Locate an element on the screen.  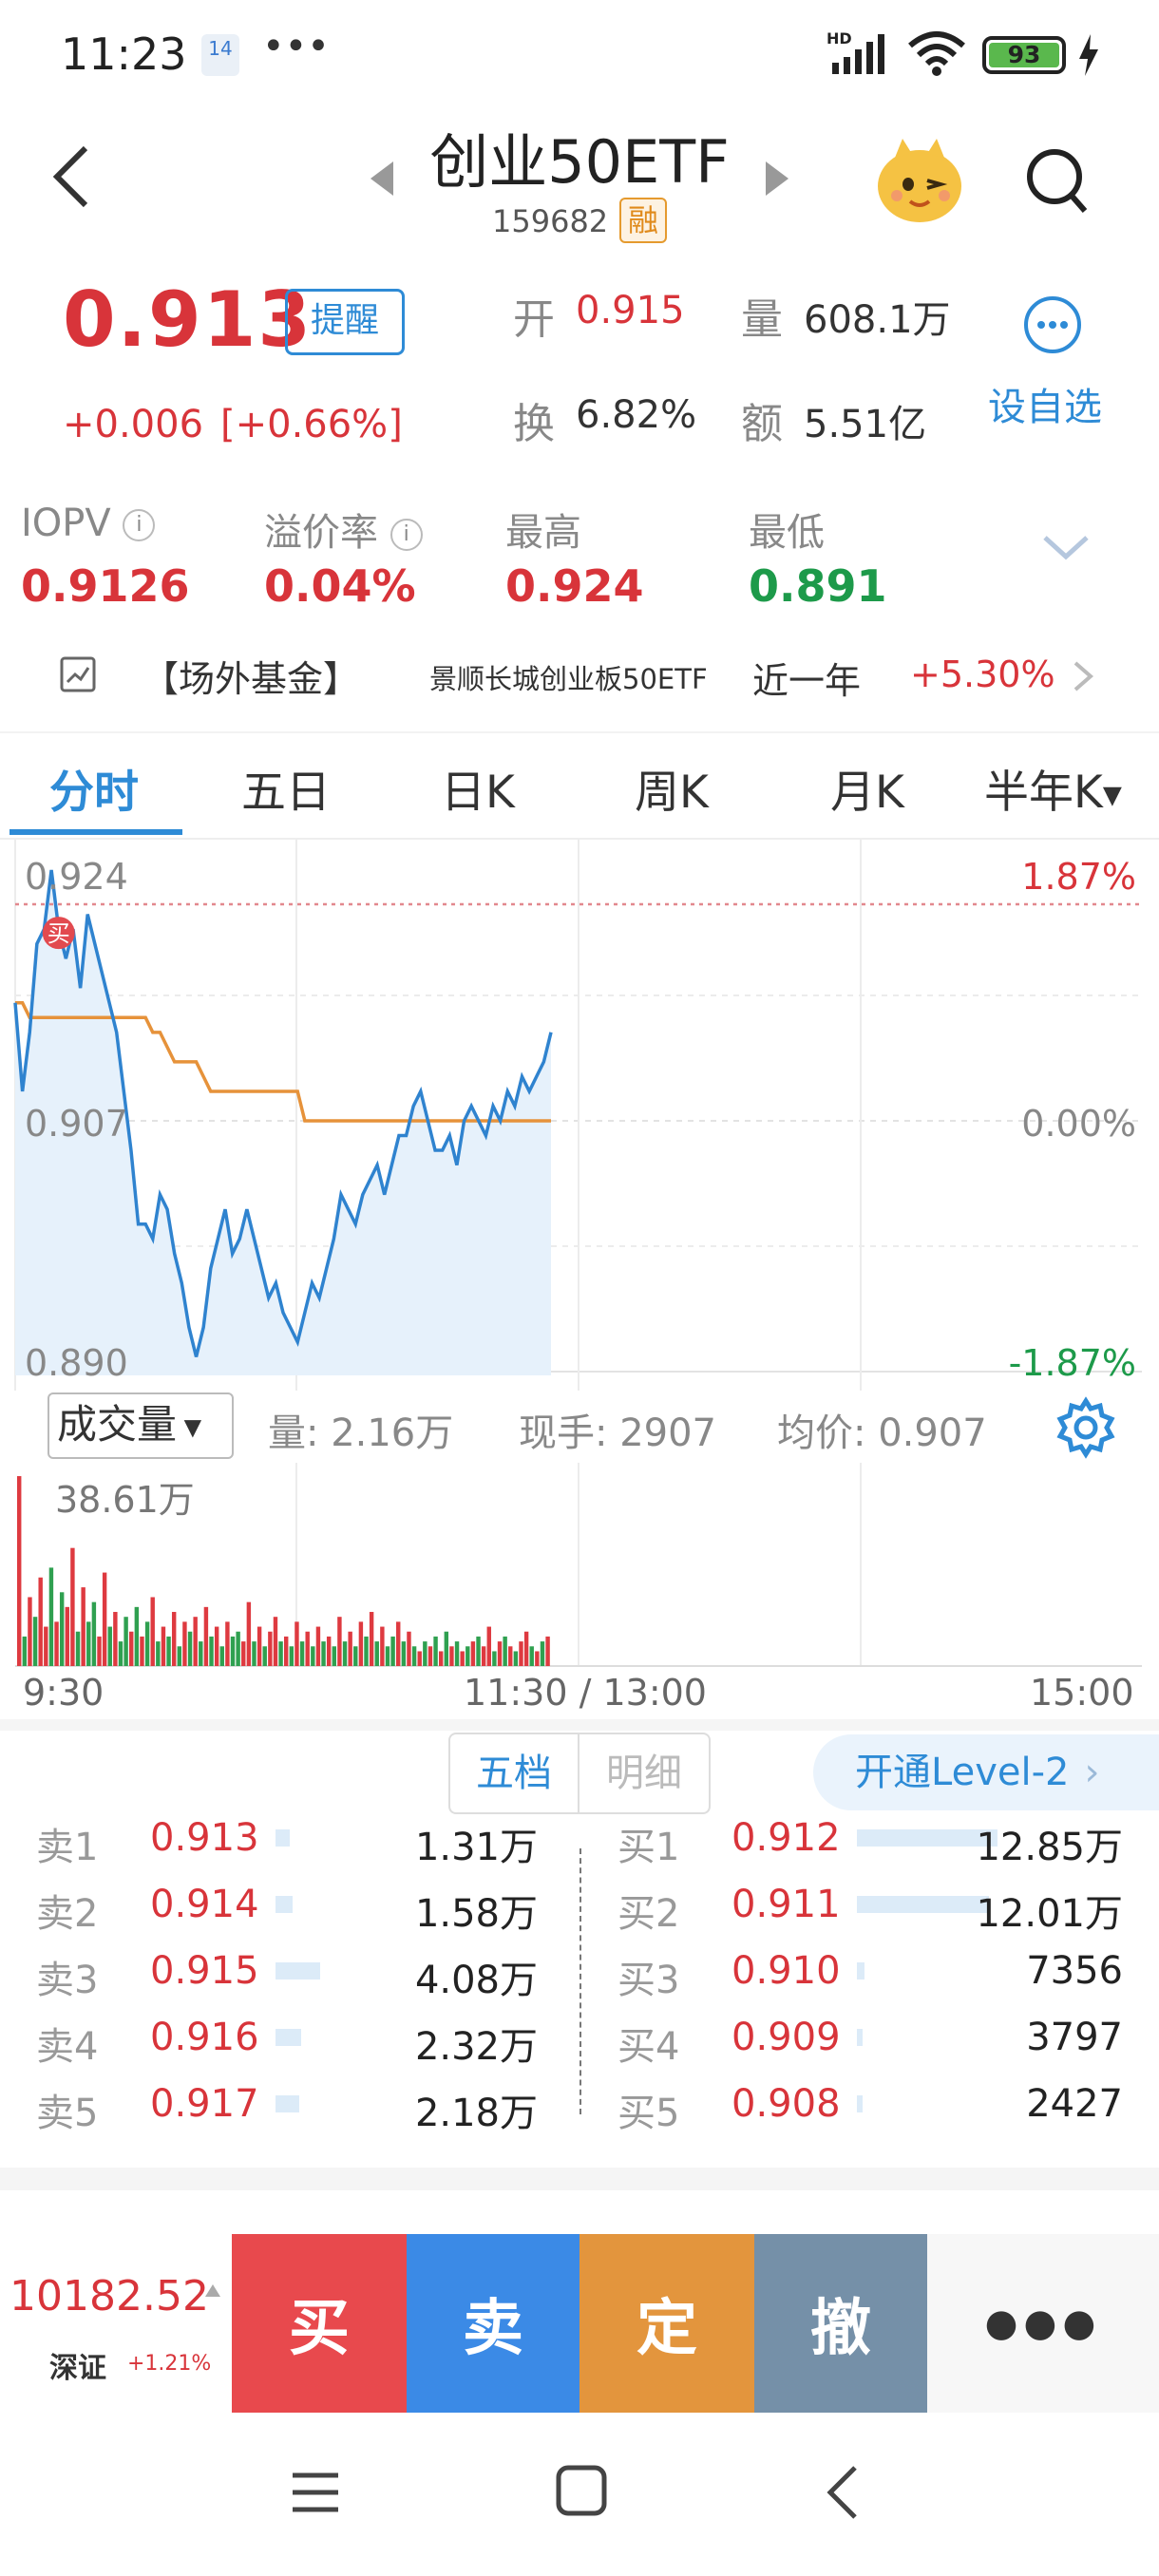
volume-indicator-select: 成交量 ▼ is located at coordinates (141, 1425).